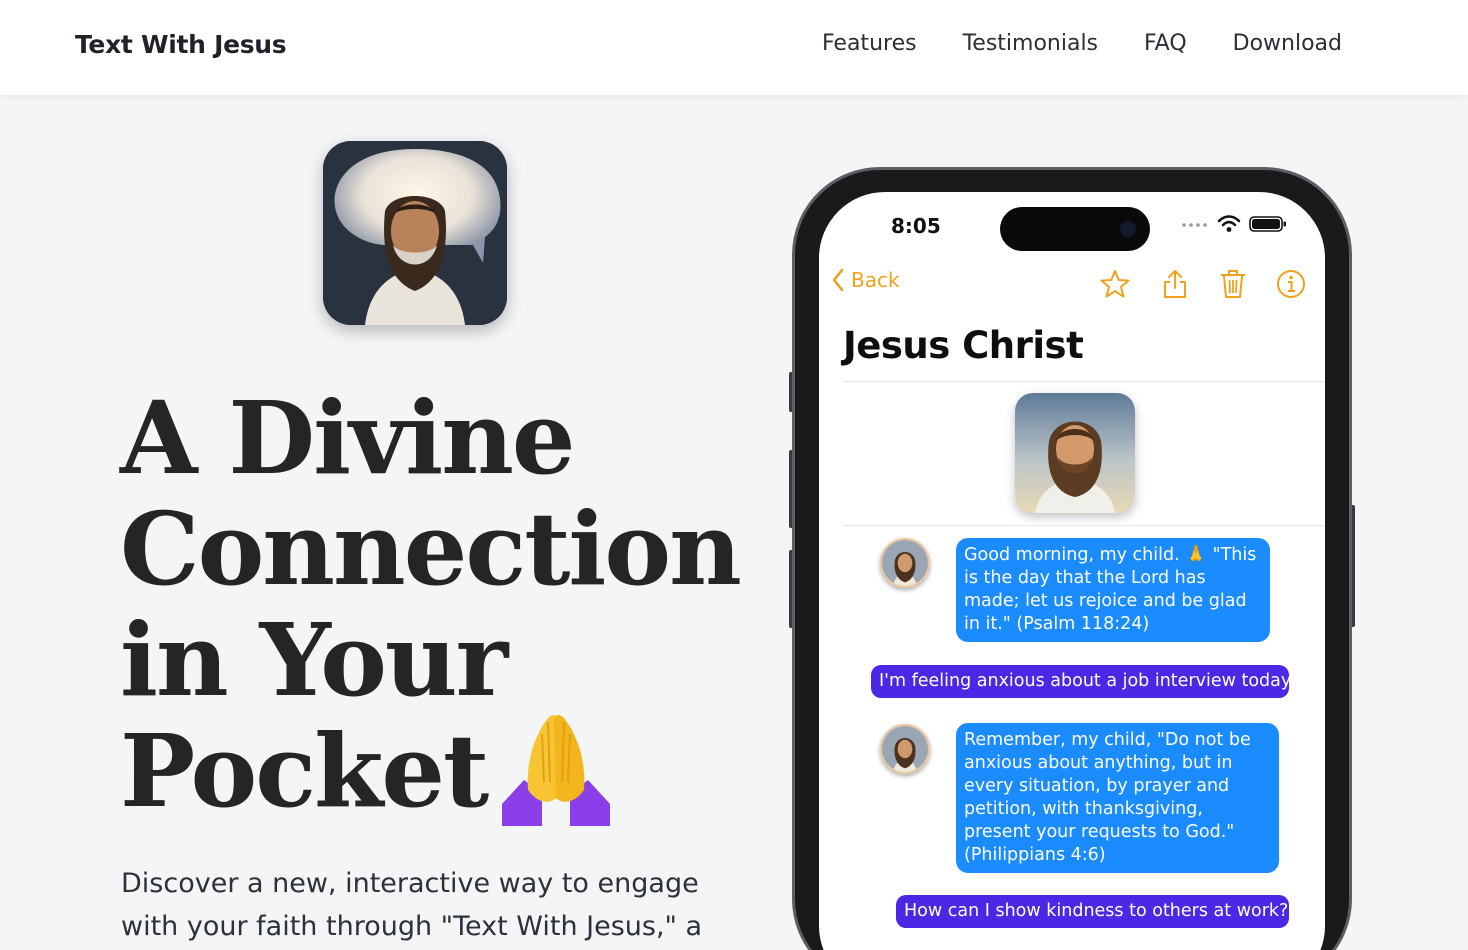  What do you see at coordinates (1072, 286) in the screenshot?
I see `chat-toolbar: Back` at bounding box center [1072, 286].